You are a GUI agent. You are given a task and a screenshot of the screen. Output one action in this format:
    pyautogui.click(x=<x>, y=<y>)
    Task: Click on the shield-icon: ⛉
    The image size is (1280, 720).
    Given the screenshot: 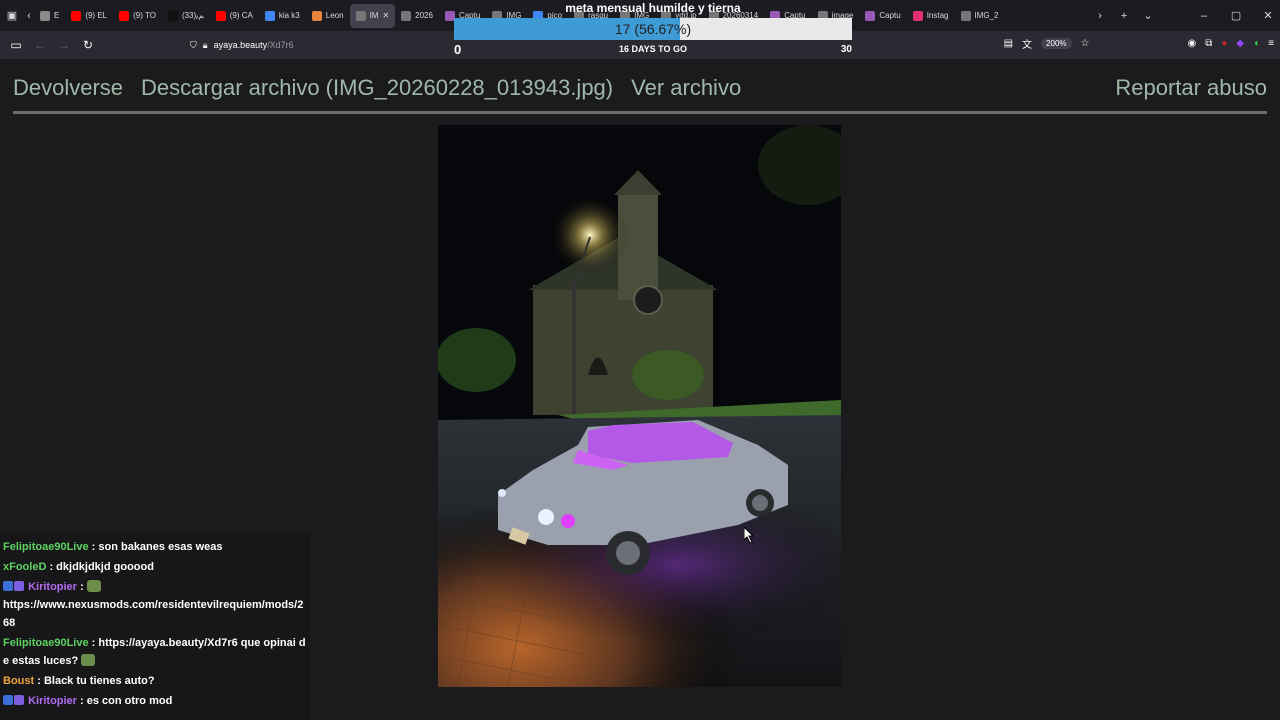 What is the action you would take?
    pyautogui.click(x=193, y=45)
    